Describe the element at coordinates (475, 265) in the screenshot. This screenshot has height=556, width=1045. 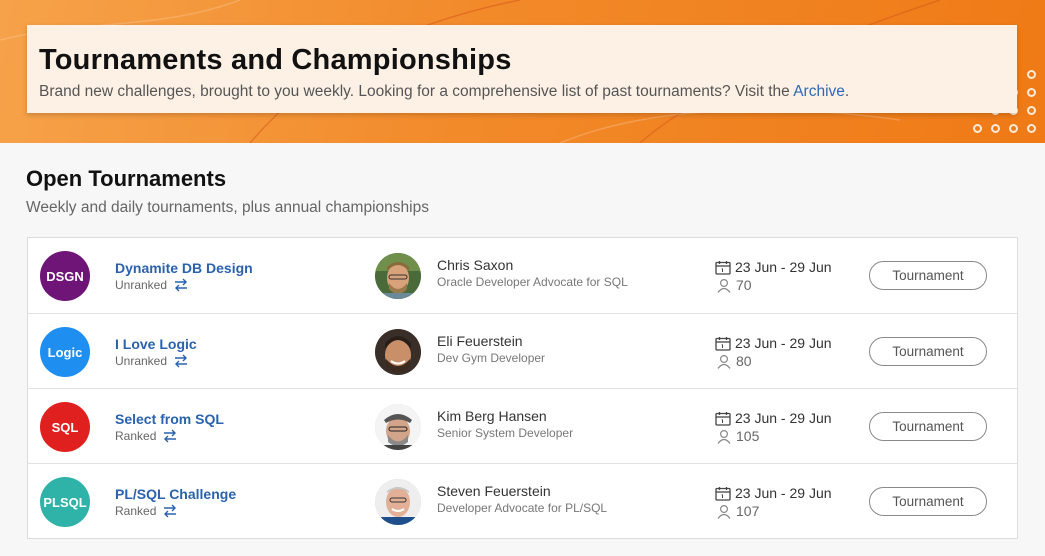
I see `host-name: Chris Saxon` at that location.